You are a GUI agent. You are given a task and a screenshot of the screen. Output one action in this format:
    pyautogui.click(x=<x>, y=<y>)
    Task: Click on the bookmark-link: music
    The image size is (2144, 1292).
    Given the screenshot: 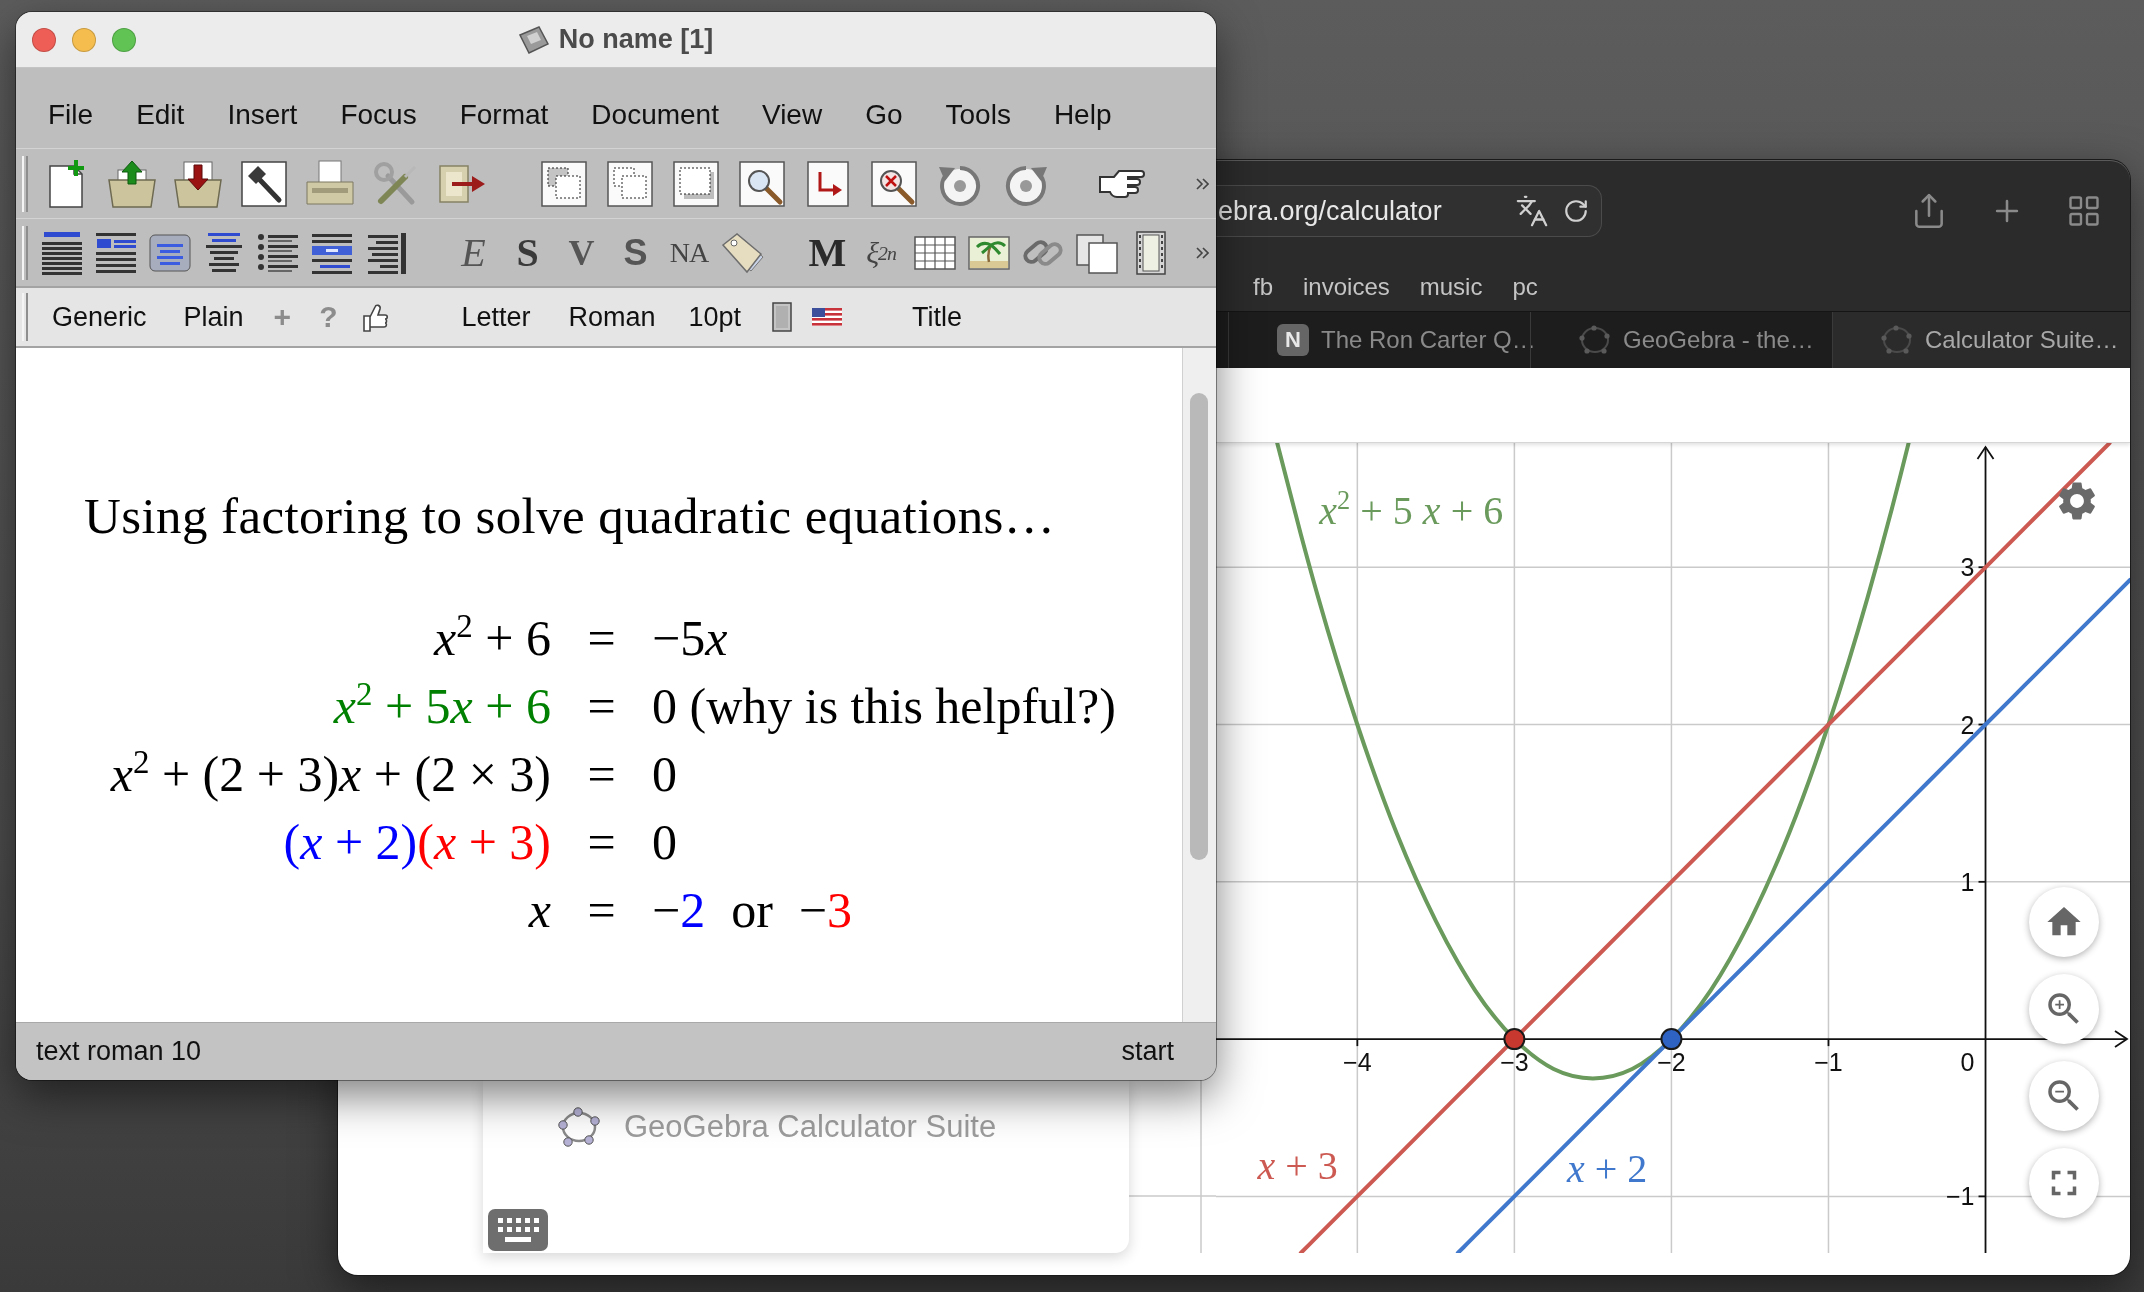 What is the action you would take?
    pyautogui.click(x=1451, y=286)
    